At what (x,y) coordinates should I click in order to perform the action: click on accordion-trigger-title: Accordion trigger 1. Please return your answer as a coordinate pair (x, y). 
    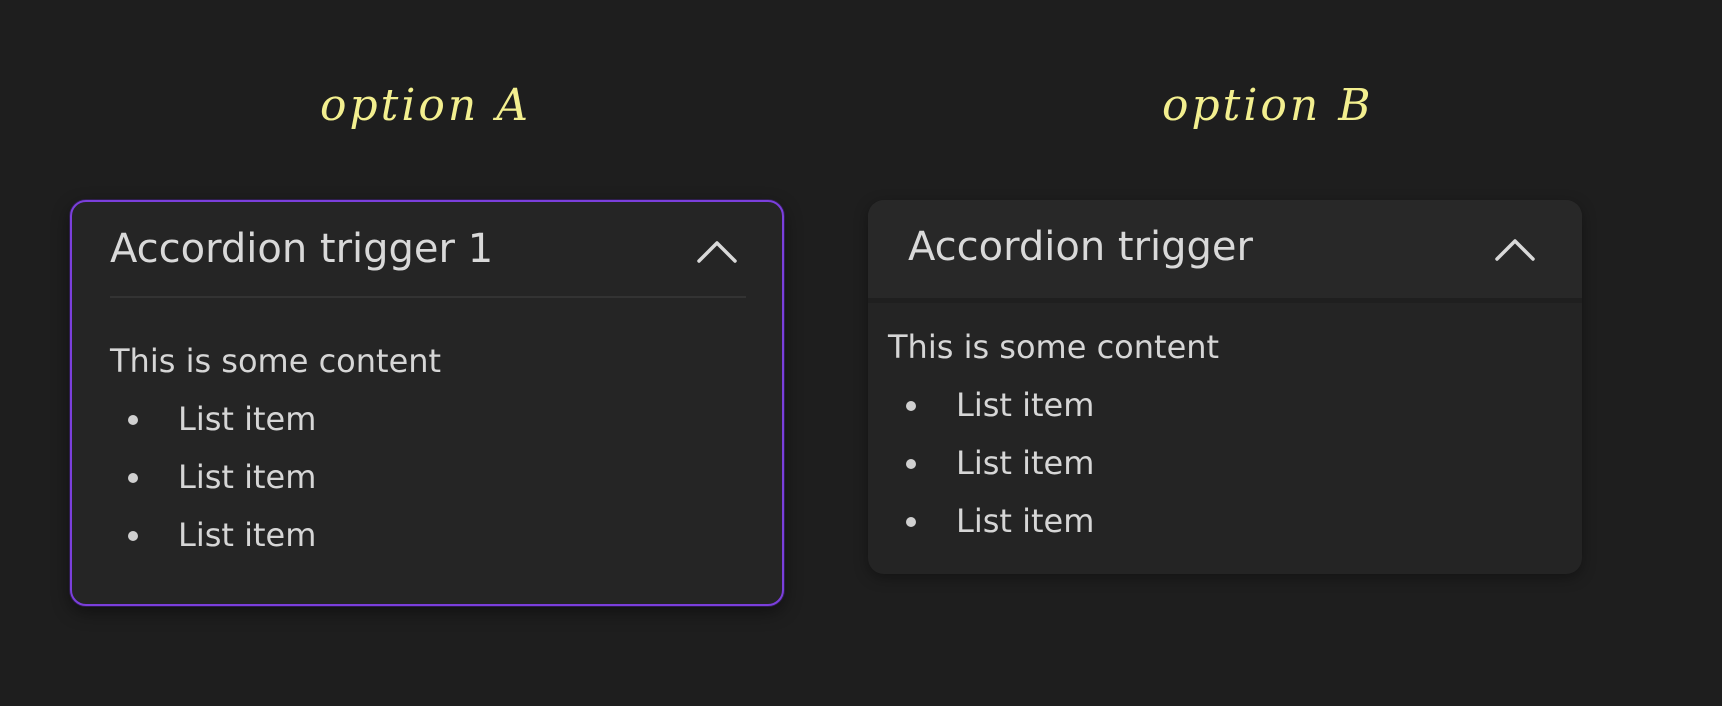
    Looking at the image, I should click on (302, 249).